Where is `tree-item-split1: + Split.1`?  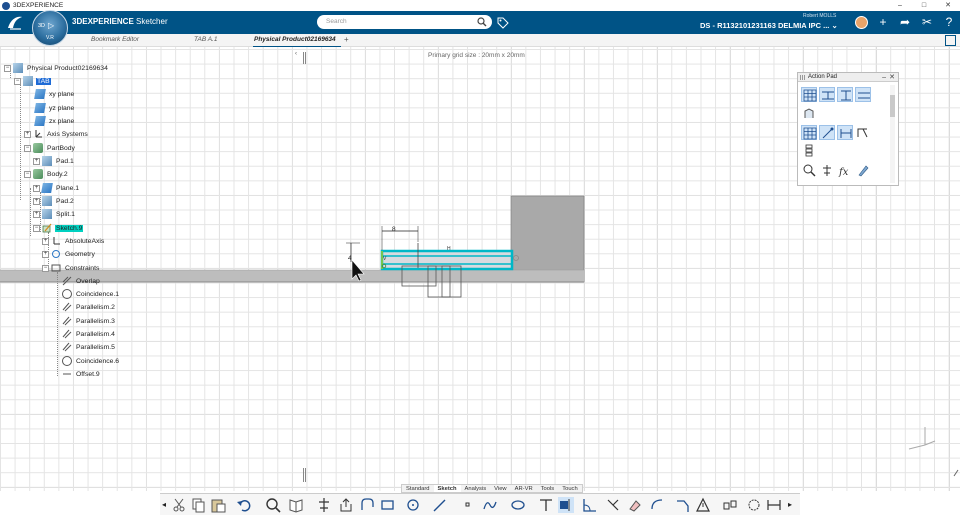
tree-item-split1: + Split.1 is located at coordinates (54, 214).